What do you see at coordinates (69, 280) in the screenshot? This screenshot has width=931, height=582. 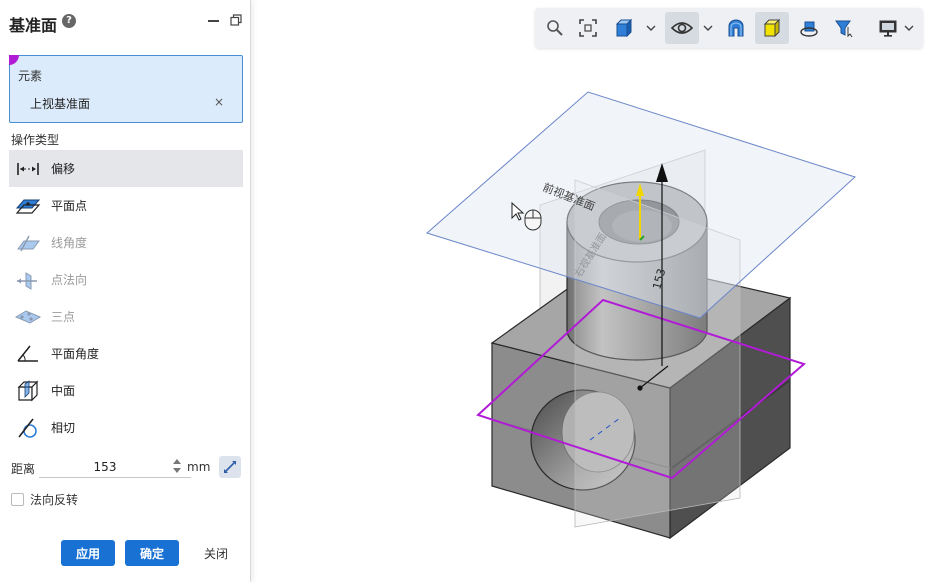 I see `op-type-label: 点法向` at bounding box center [69, 280].